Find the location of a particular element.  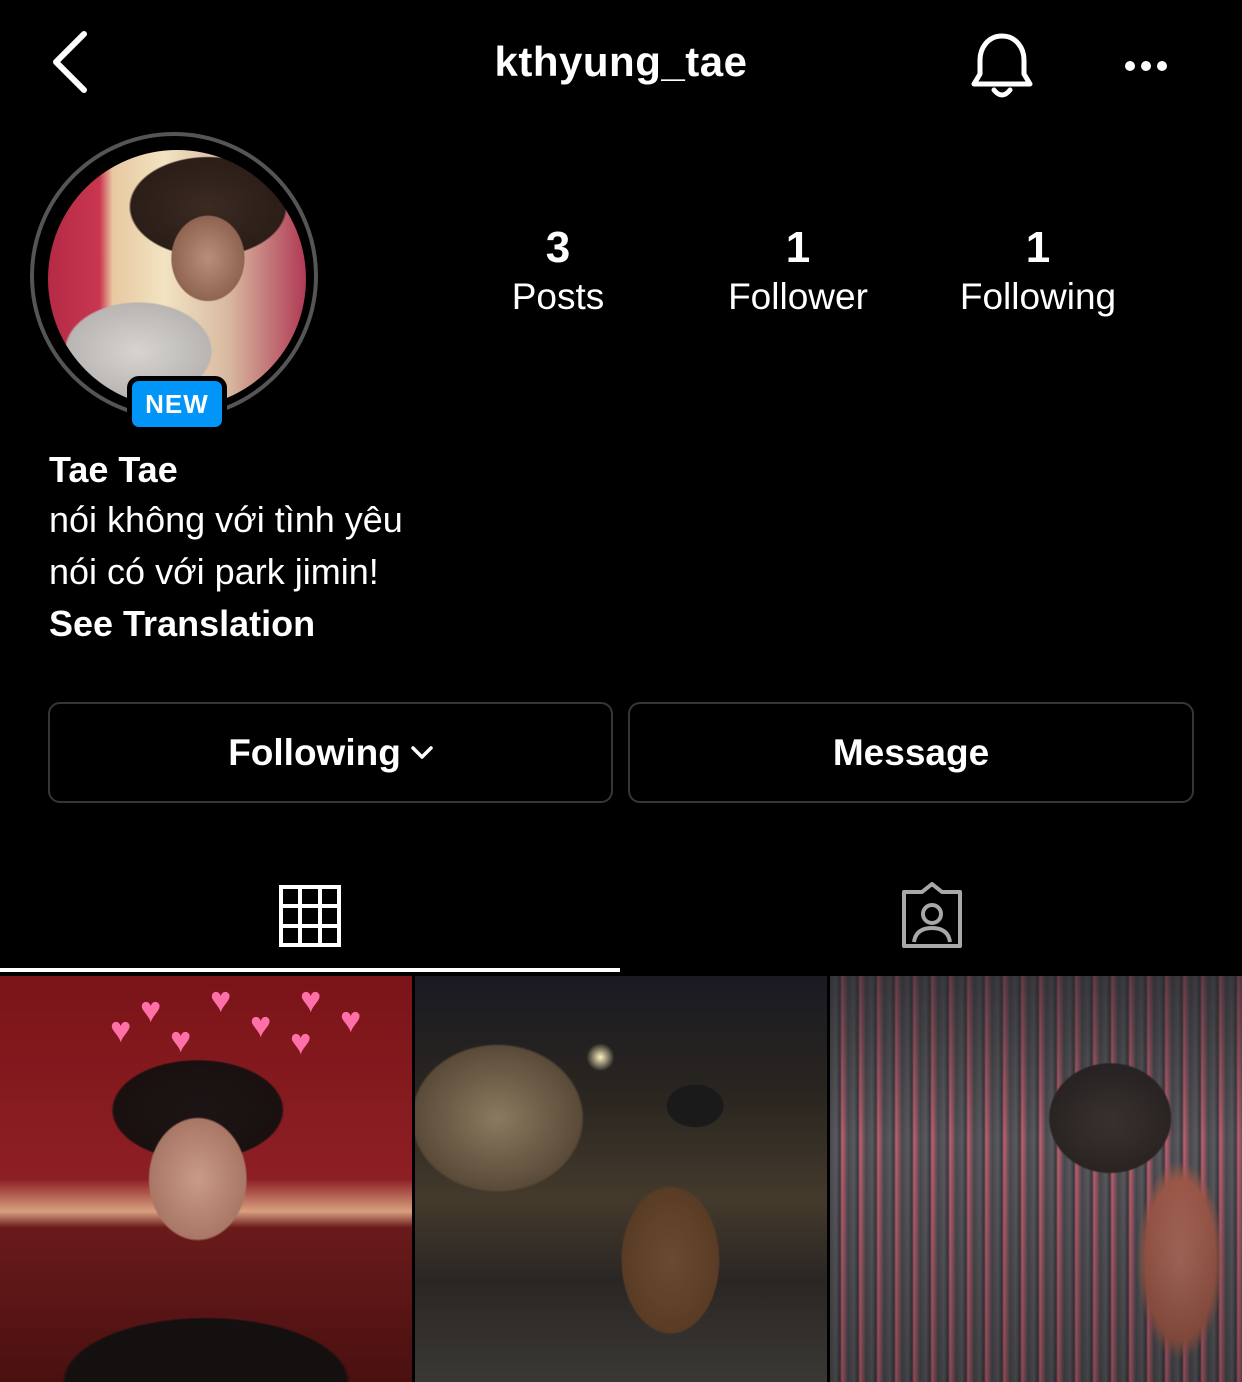

see-translation-link: See Translation is located at coordinates (399, 624).